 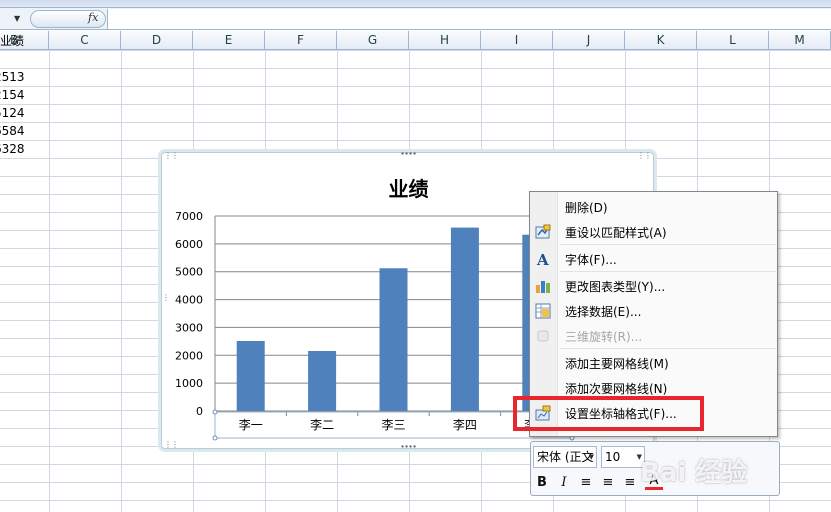 I want to click on rotate-3d-icon, so click(x=543, y=336).